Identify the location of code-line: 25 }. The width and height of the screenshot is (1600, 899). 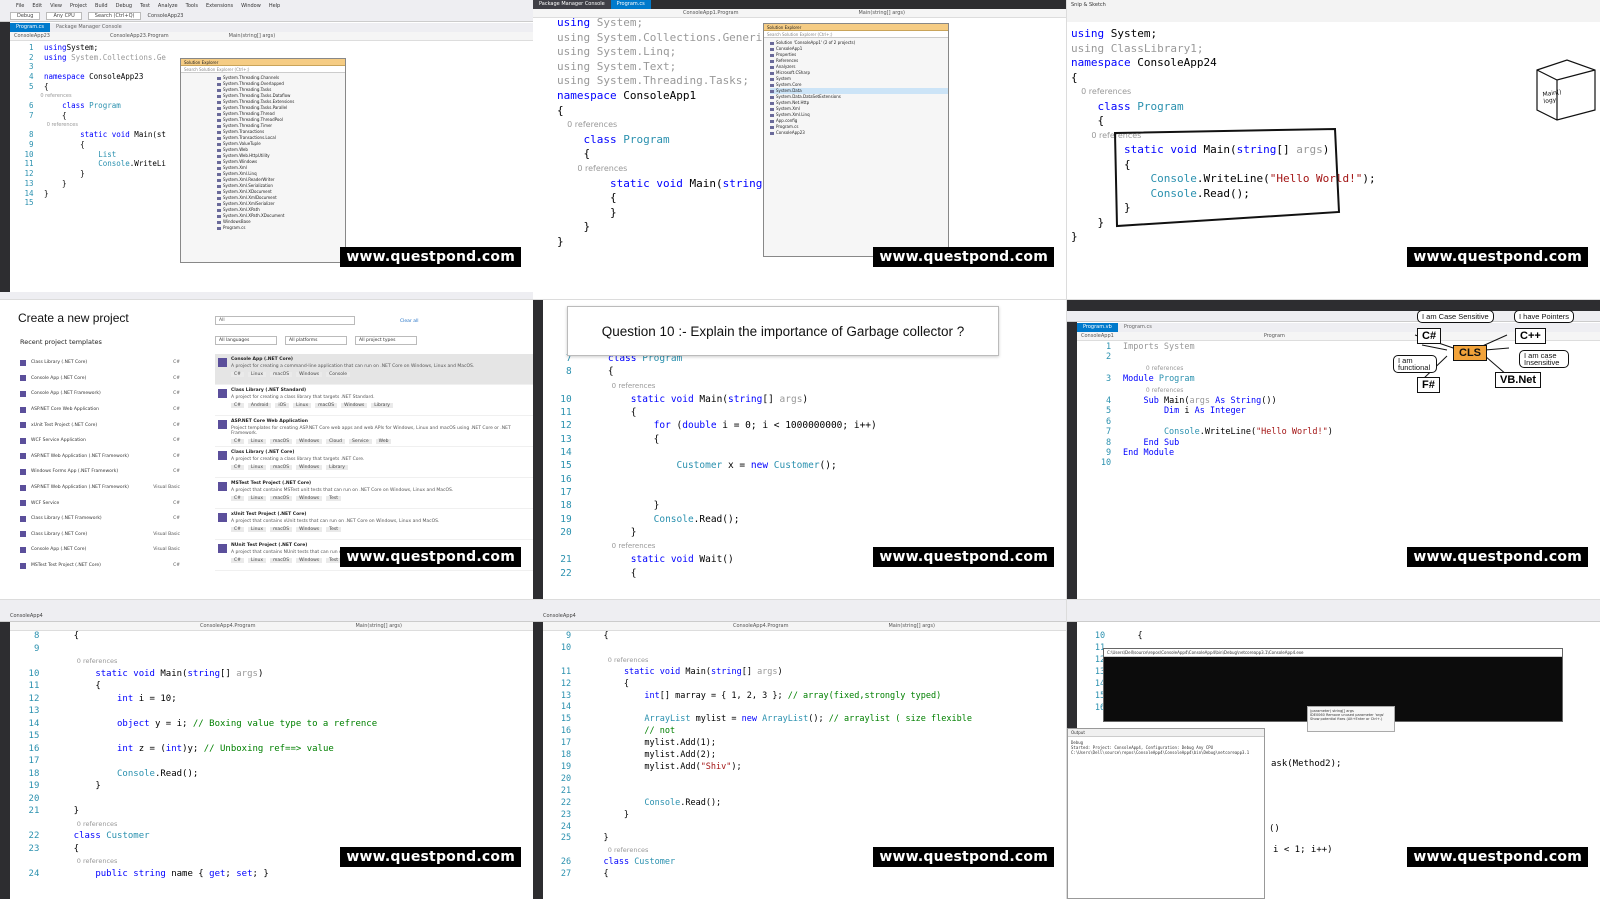
(760, 839).